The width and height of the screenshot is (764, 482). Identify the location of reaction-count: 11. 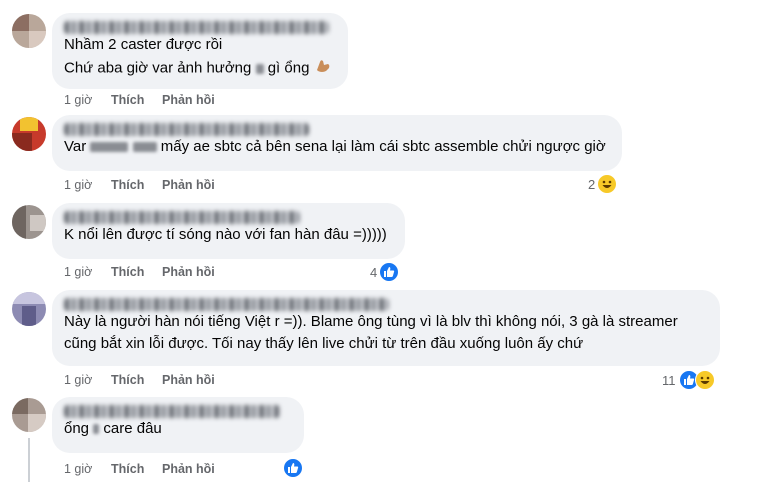
(669, 380).